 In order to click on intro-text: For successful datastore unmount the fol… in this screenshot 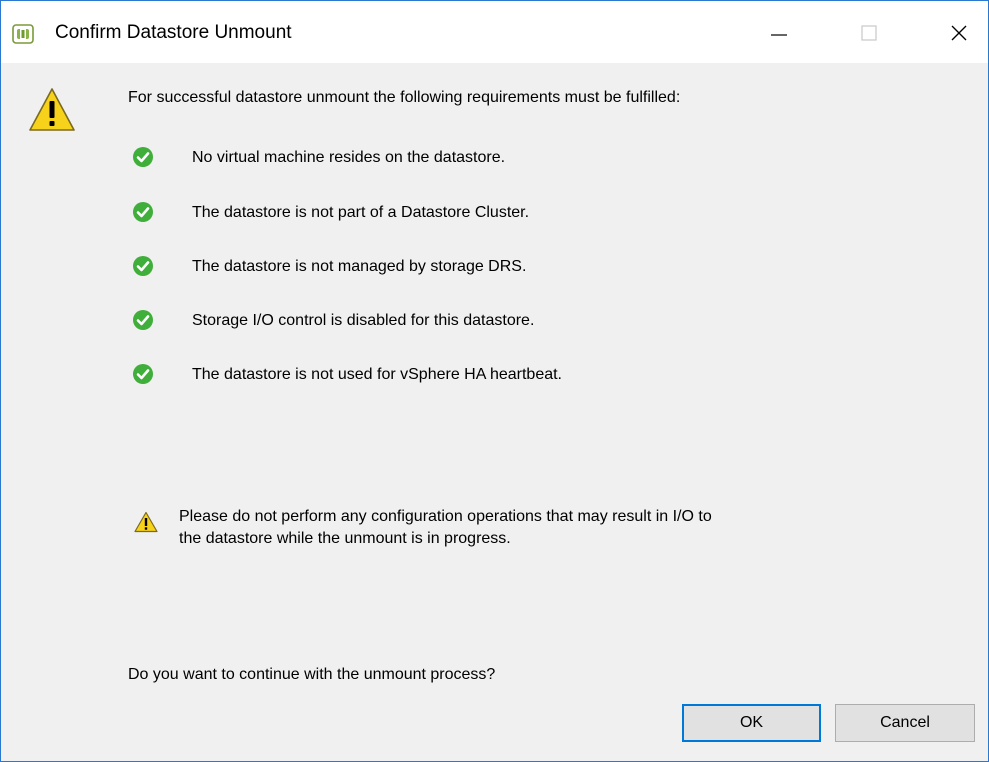, I will do `click(404, 97)`.